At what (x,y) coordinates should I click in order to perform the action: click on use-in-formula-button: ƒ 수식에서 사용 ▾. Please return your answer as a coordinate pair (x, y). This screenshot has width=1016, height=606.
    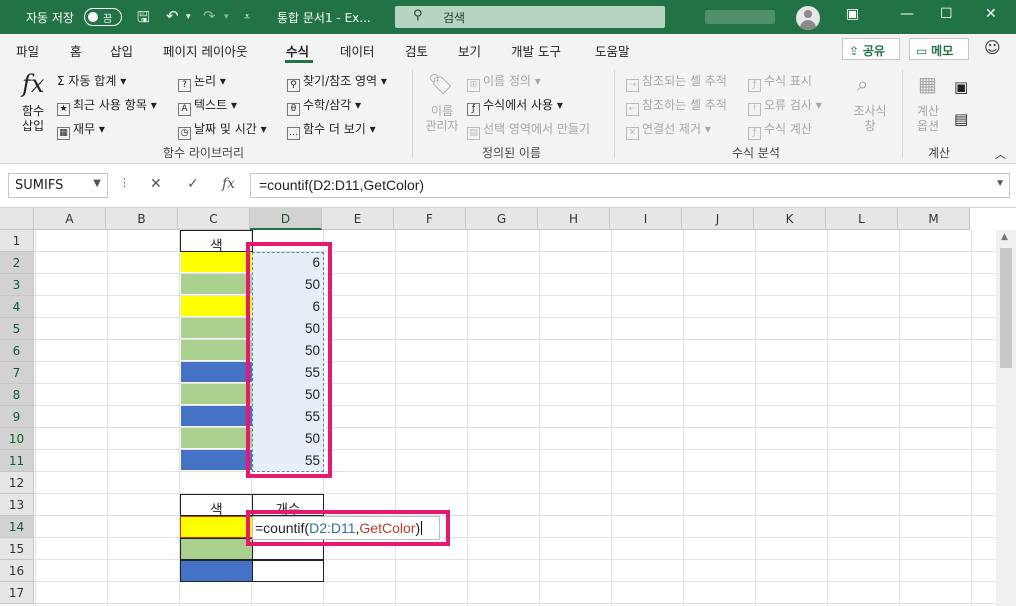
    Looking at the image, I should click on (515, 106).